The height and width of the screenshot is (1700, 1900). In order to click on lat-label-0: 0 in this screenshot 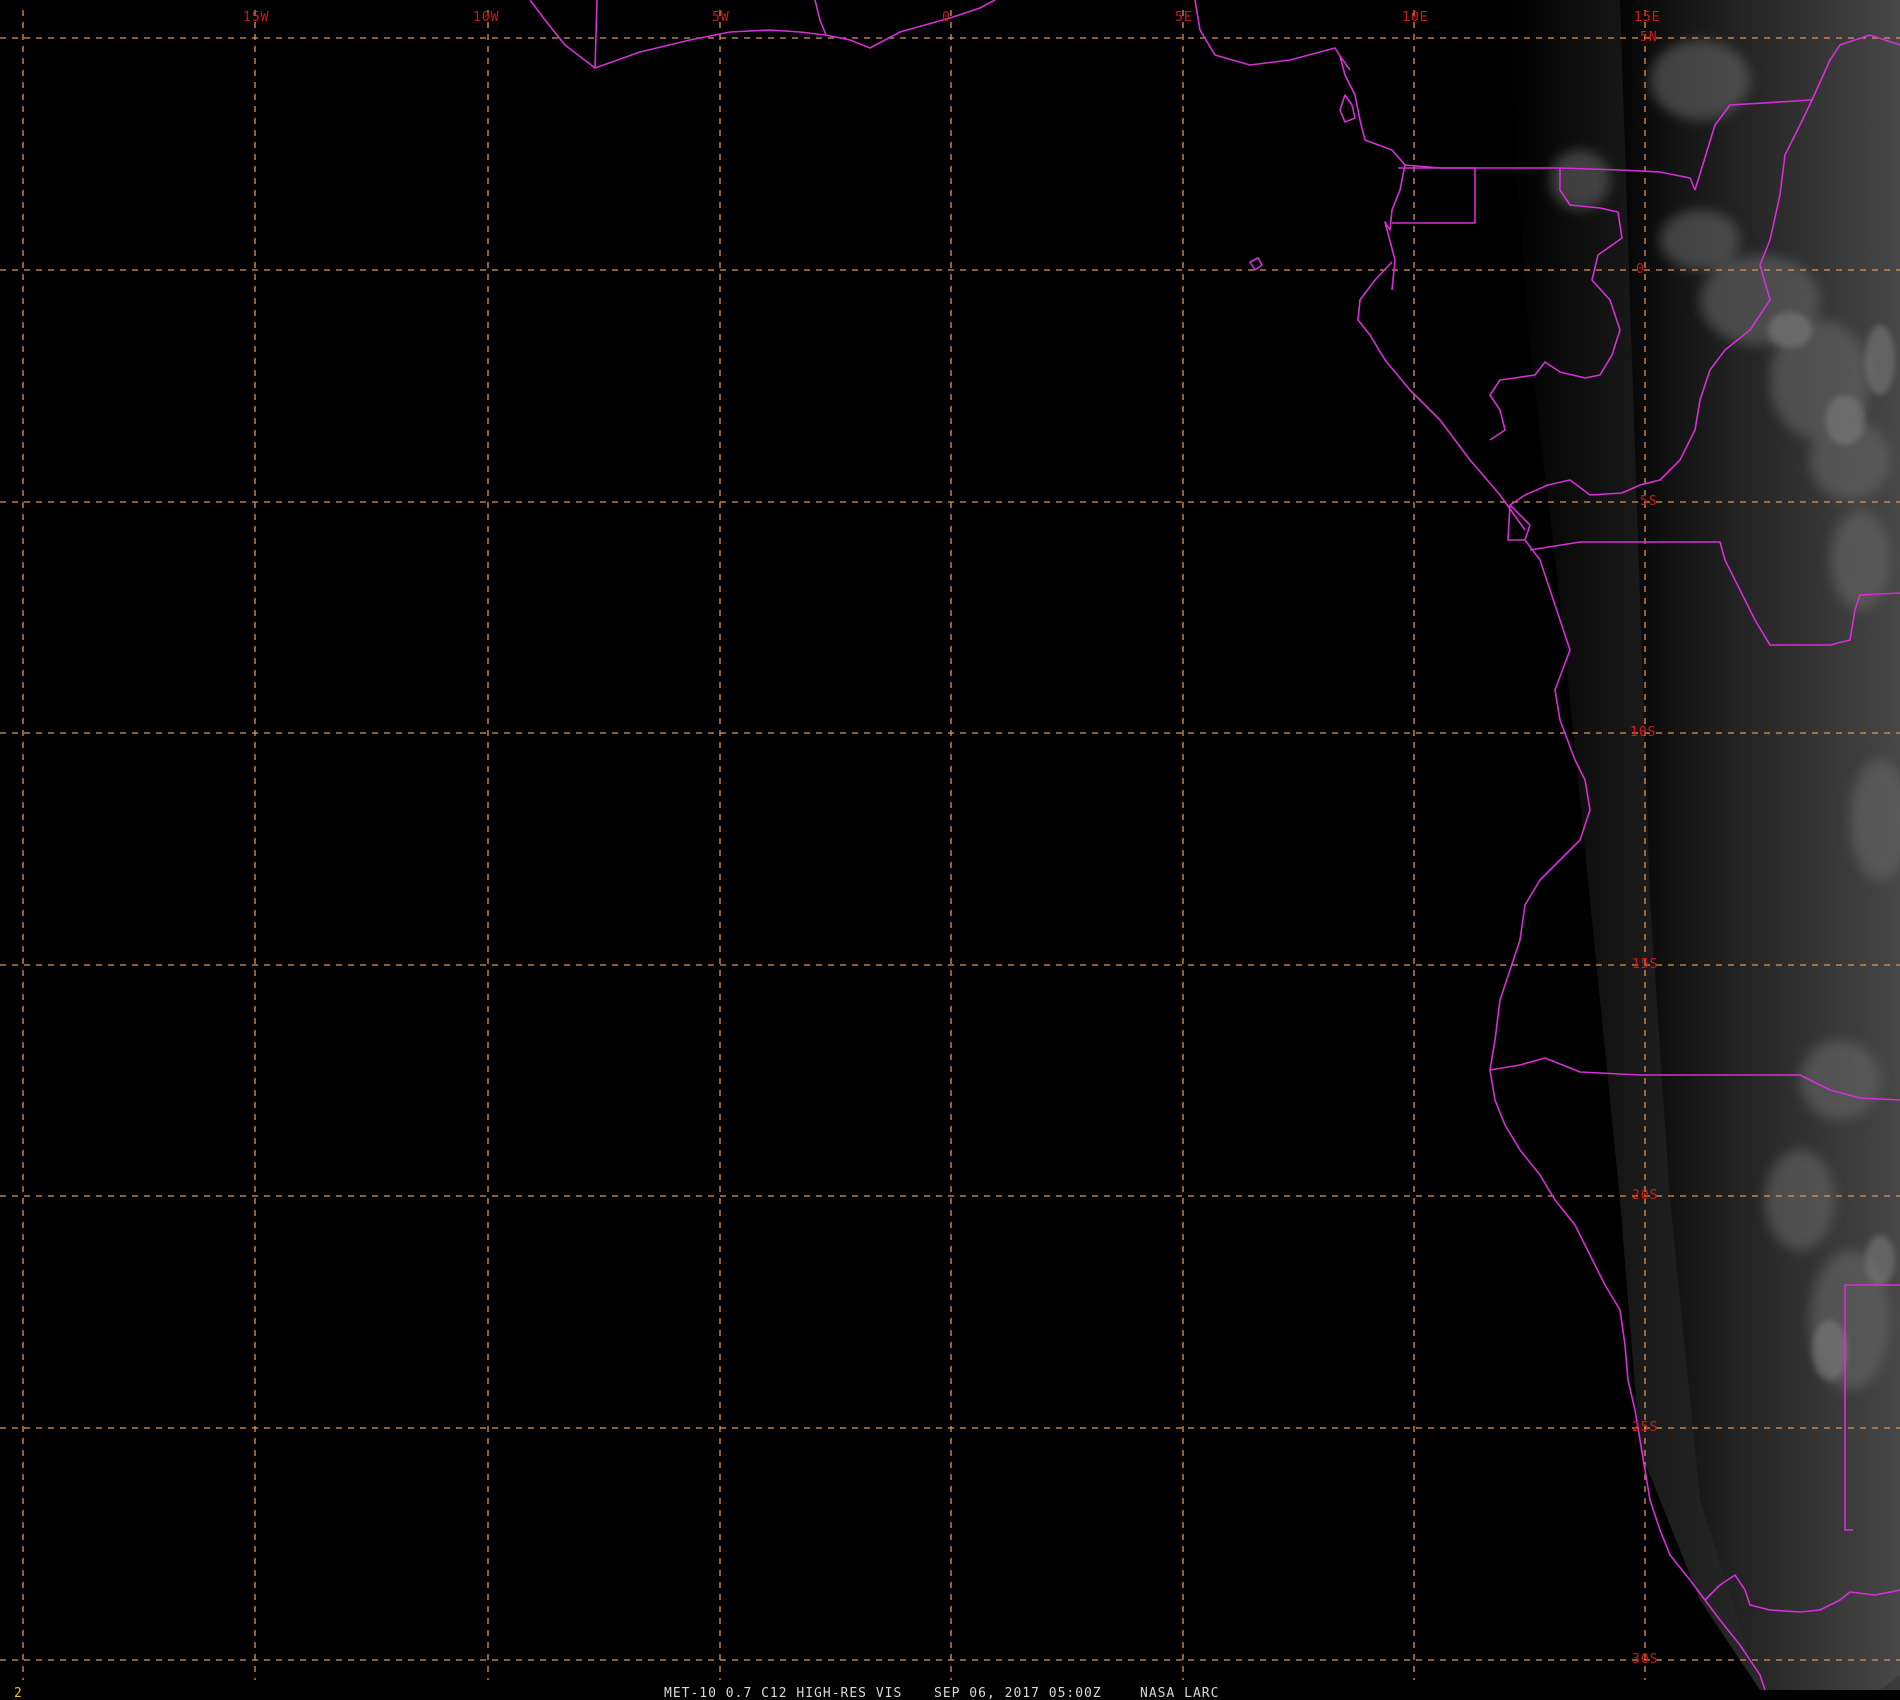, I will do `click(1640, 269)`.